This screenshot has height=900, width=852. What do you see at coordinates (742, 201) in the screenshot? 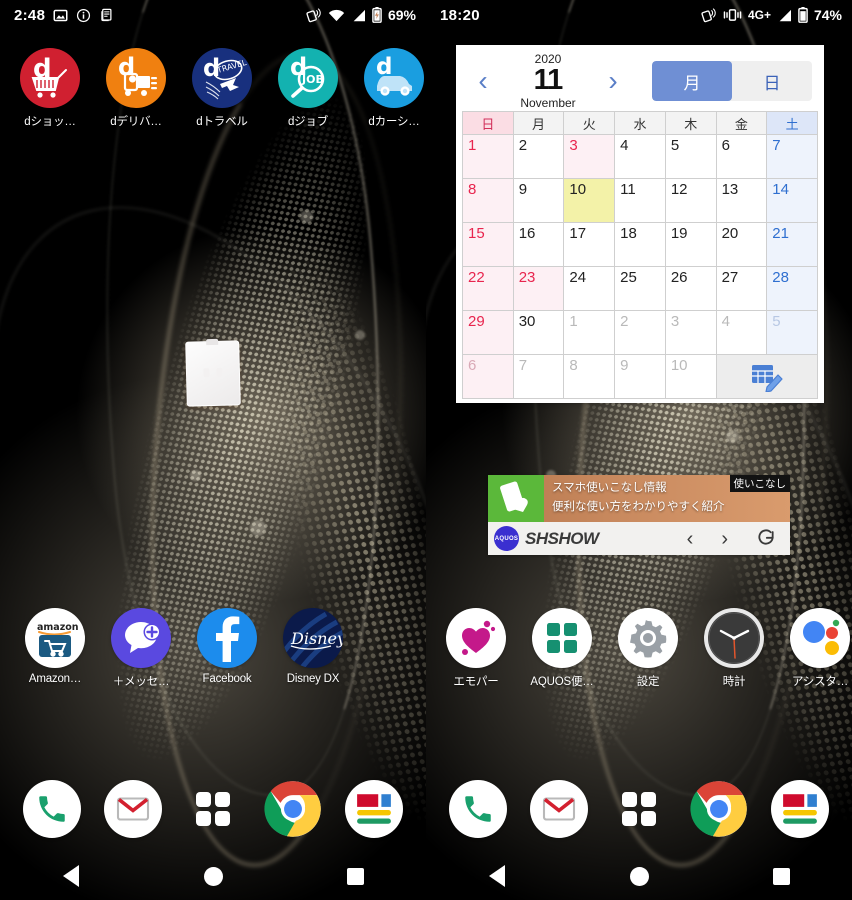
I see `calendar-day-cell: 13` at bounding box center [742, 201].